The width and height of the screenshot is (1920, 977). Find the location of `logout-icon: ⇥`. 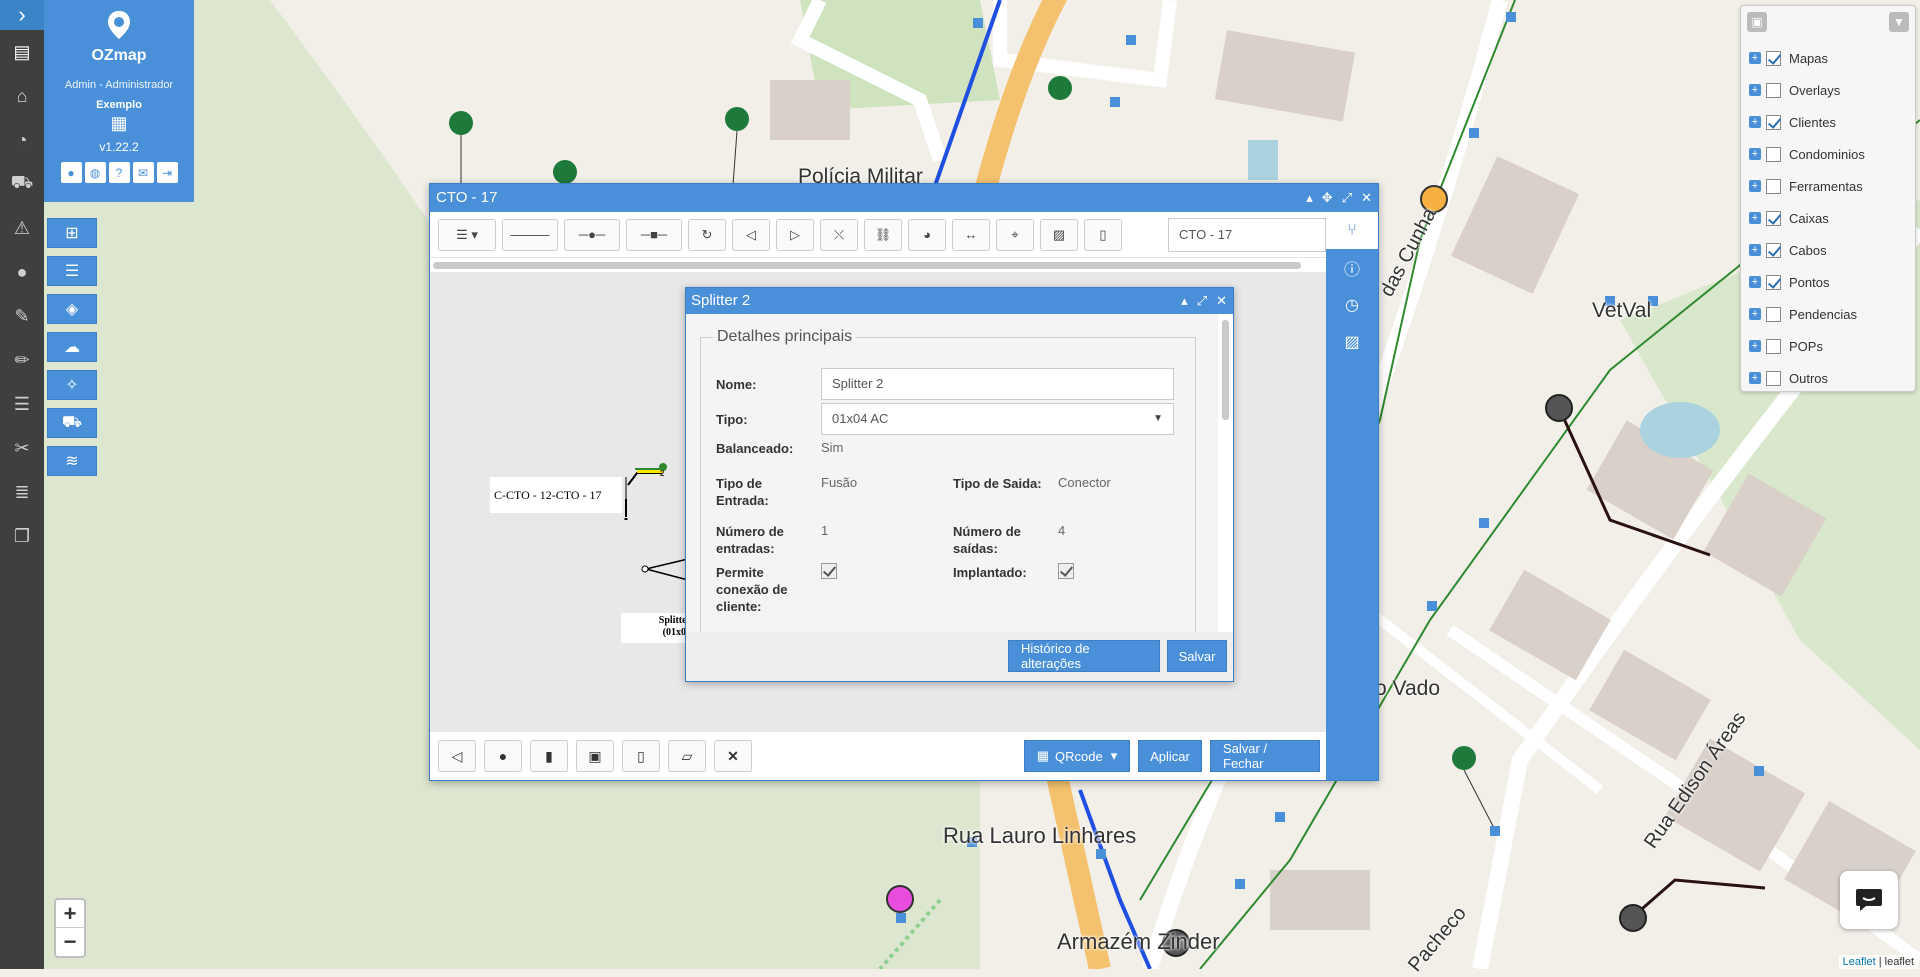

logout-icon: ⇥ is located at coordinates (167, 172).